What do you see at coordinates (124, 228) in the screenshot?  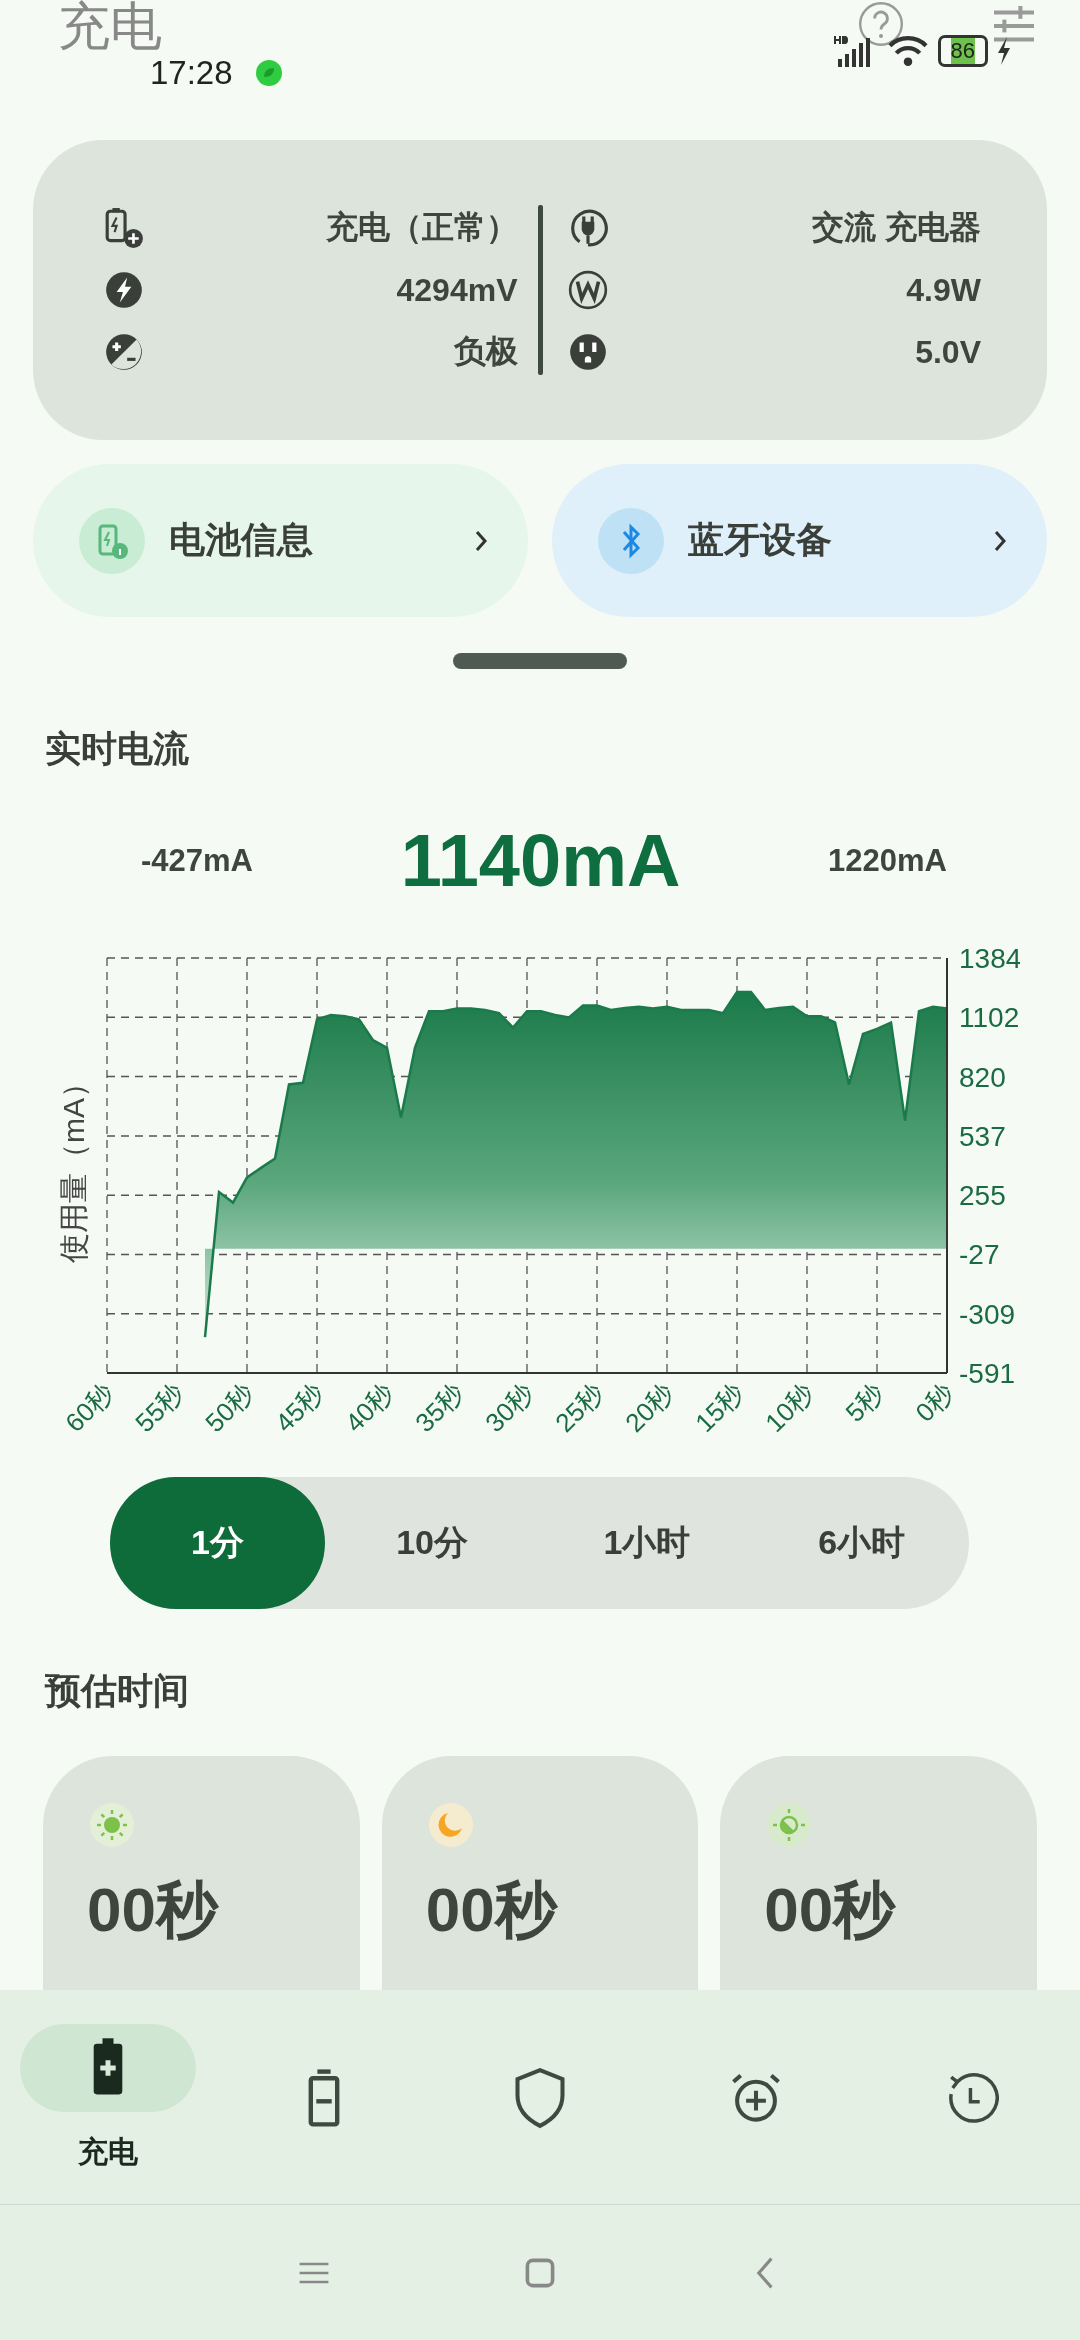 I see `battery-plus-icon` at bounding box center [124, 228].